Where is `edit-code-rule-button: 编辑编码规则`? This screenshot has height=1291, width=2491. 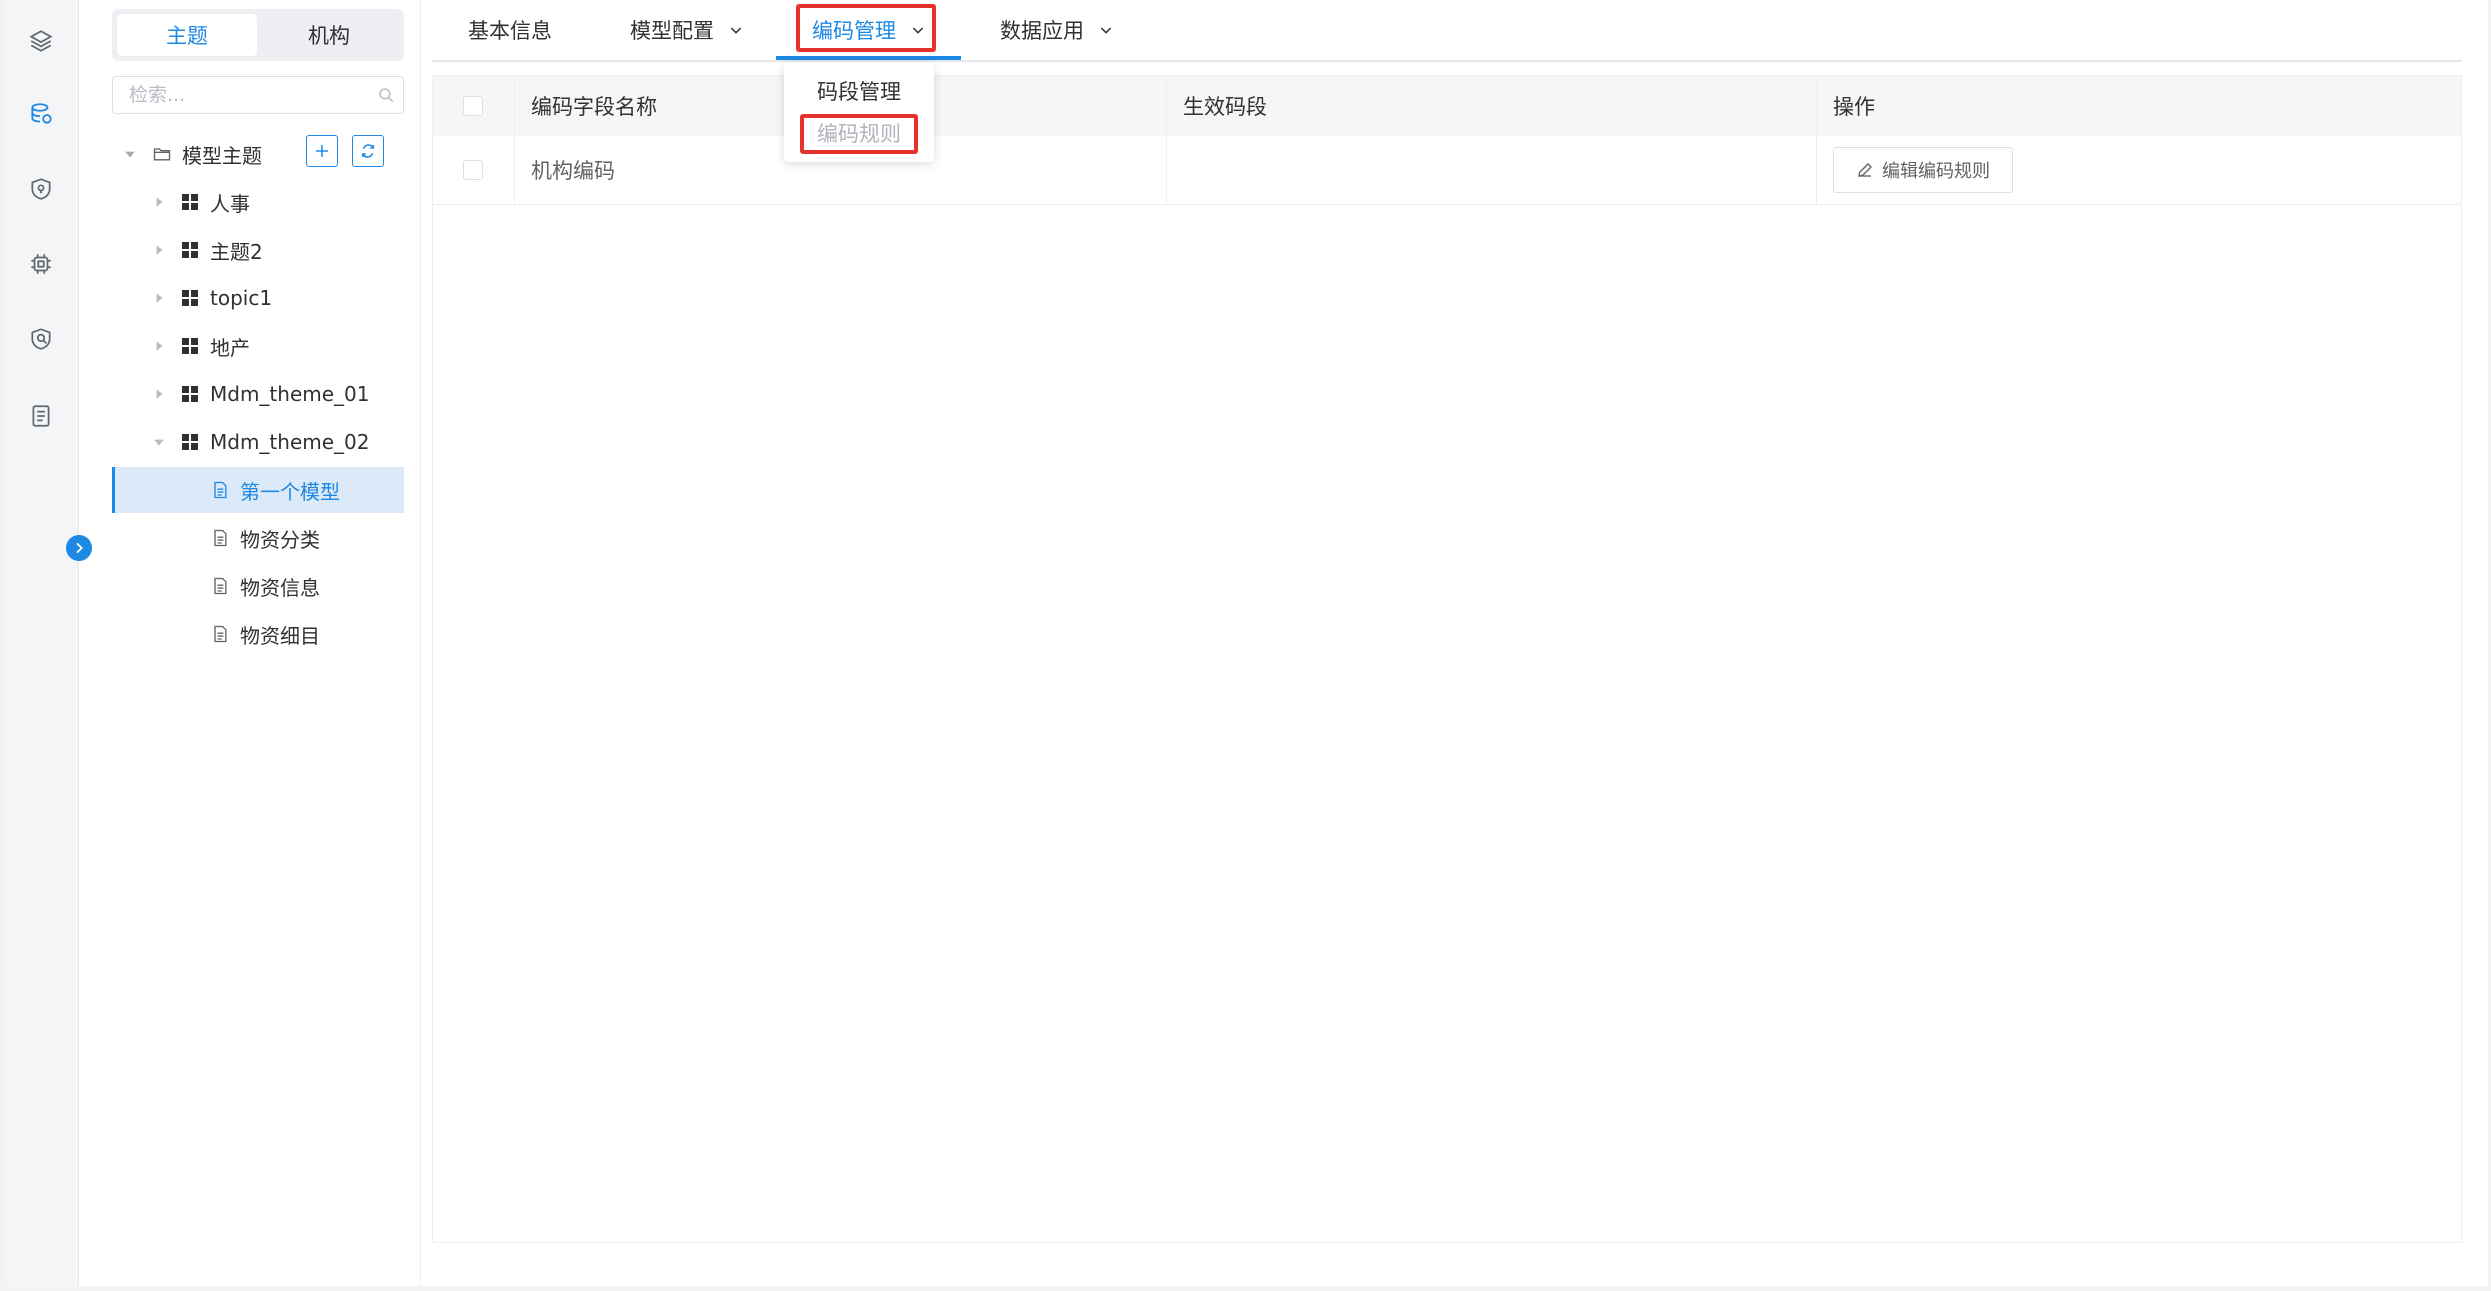 edit-code-rule-button: 编辑编码规则 is located at coordinates (1923, 170).